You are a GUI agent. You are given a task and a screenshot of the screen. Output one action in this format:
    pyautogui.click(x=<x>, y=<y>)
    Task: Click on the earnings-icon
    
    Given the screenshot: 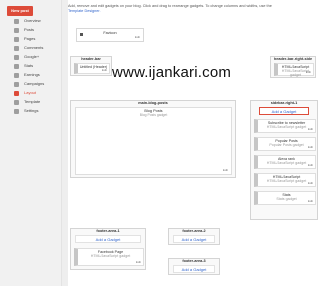 What is the action you would take?
    pyautogui.click(x=16, y=75)
    